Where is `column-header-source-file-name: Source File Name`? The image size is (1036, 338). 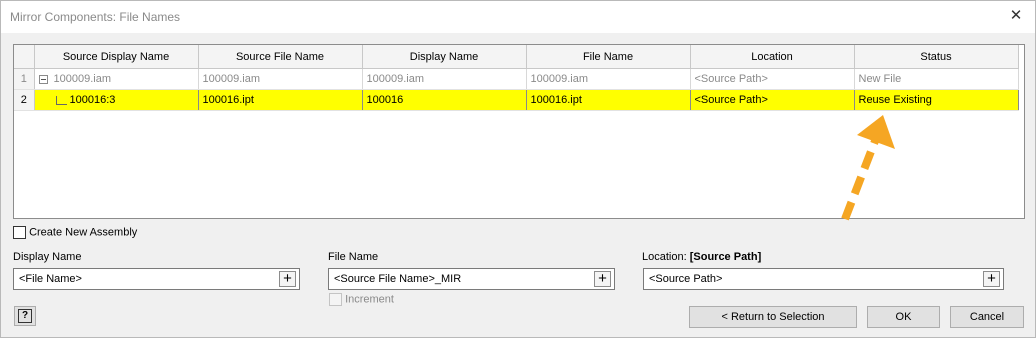
column-header-source-file-name: Source File Name is located at coordinates (280, 57).